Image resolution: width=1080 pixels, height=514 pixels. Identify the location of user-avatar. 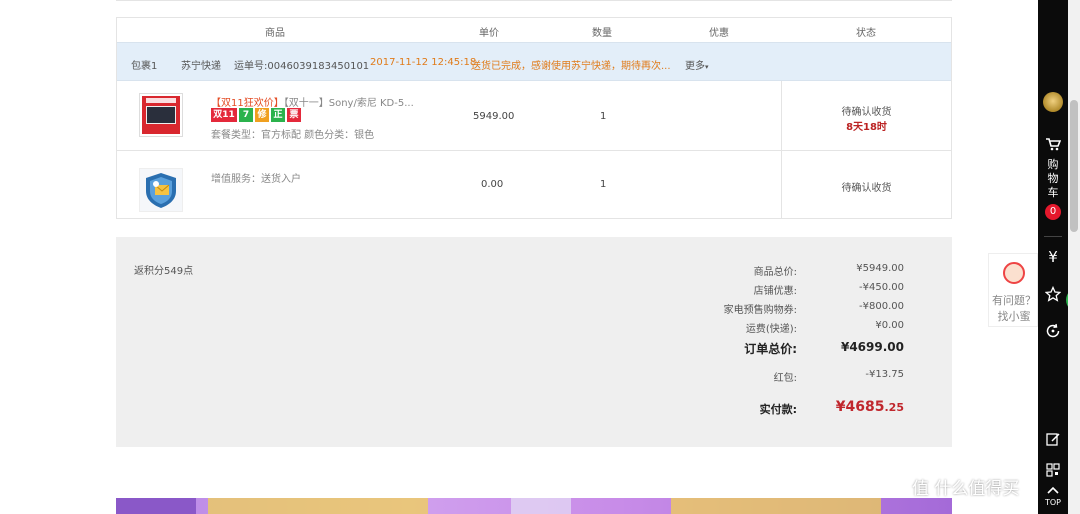
(1053, 102).